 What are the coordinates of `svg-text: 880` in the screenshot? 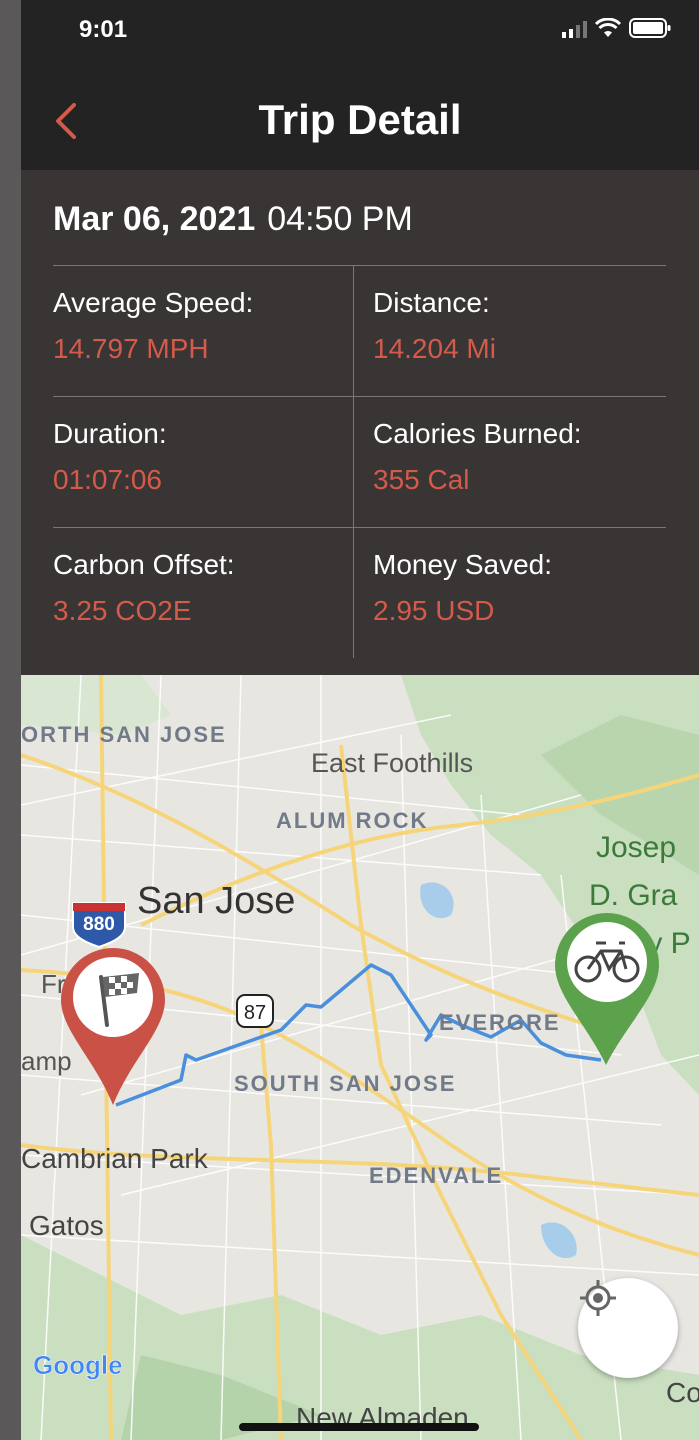 It's located at (99, 924).